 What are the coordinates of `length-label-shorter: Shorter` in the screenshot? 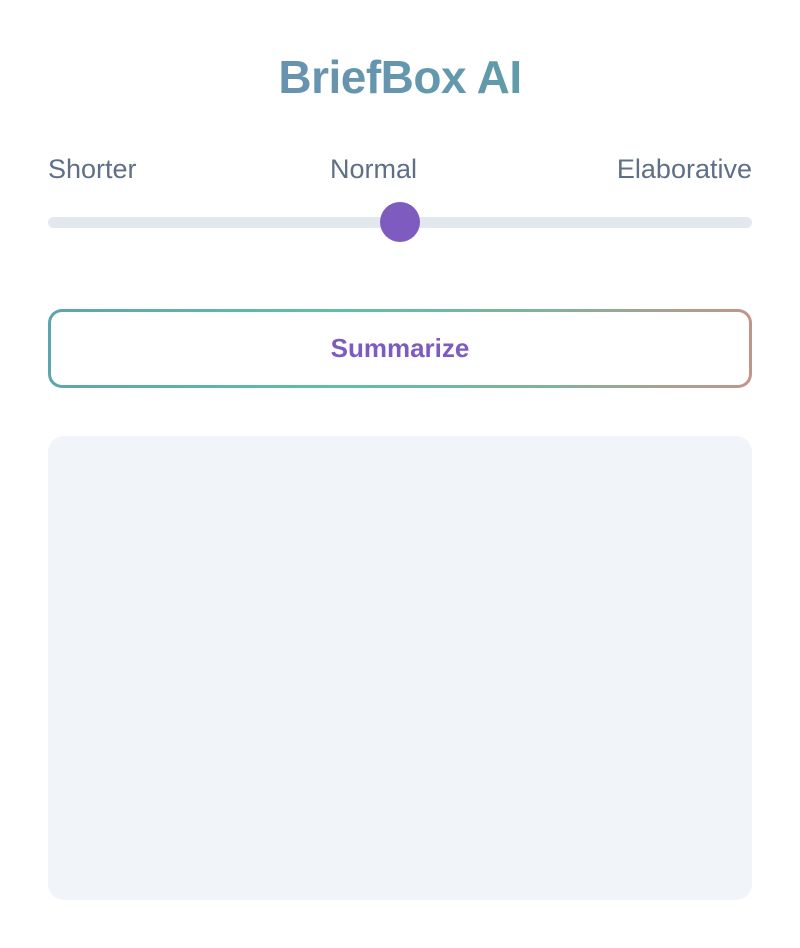 It's located at (92, 169).